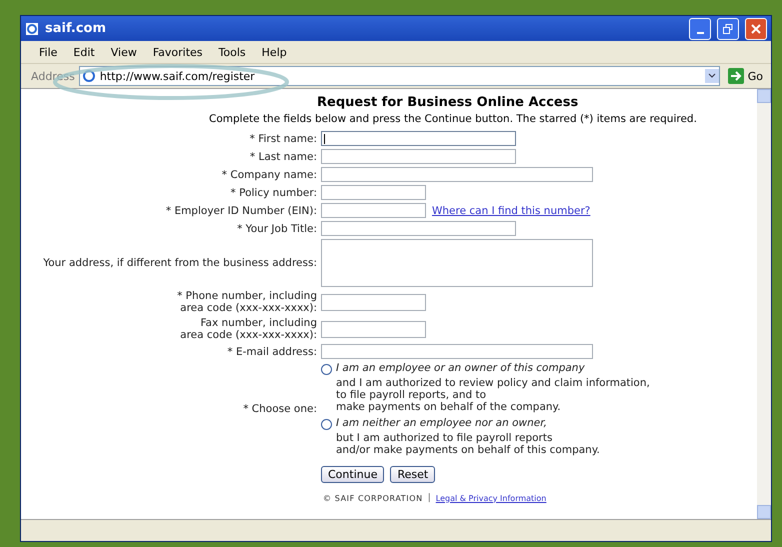 Image resolution: width=782 pixels, height=547 pixels. Describe the element at coordinates (711, 76) in the screenshot. I see `dropdown-icon` at that location.